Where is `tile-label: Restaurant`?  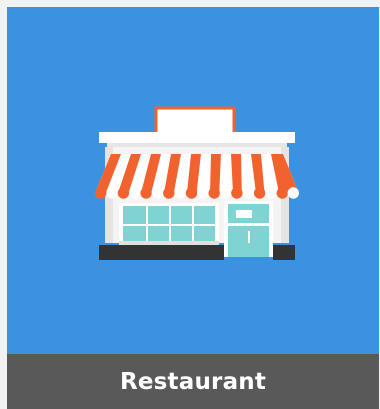 tile-label: Restaurant is located at coordinates (193, 381).